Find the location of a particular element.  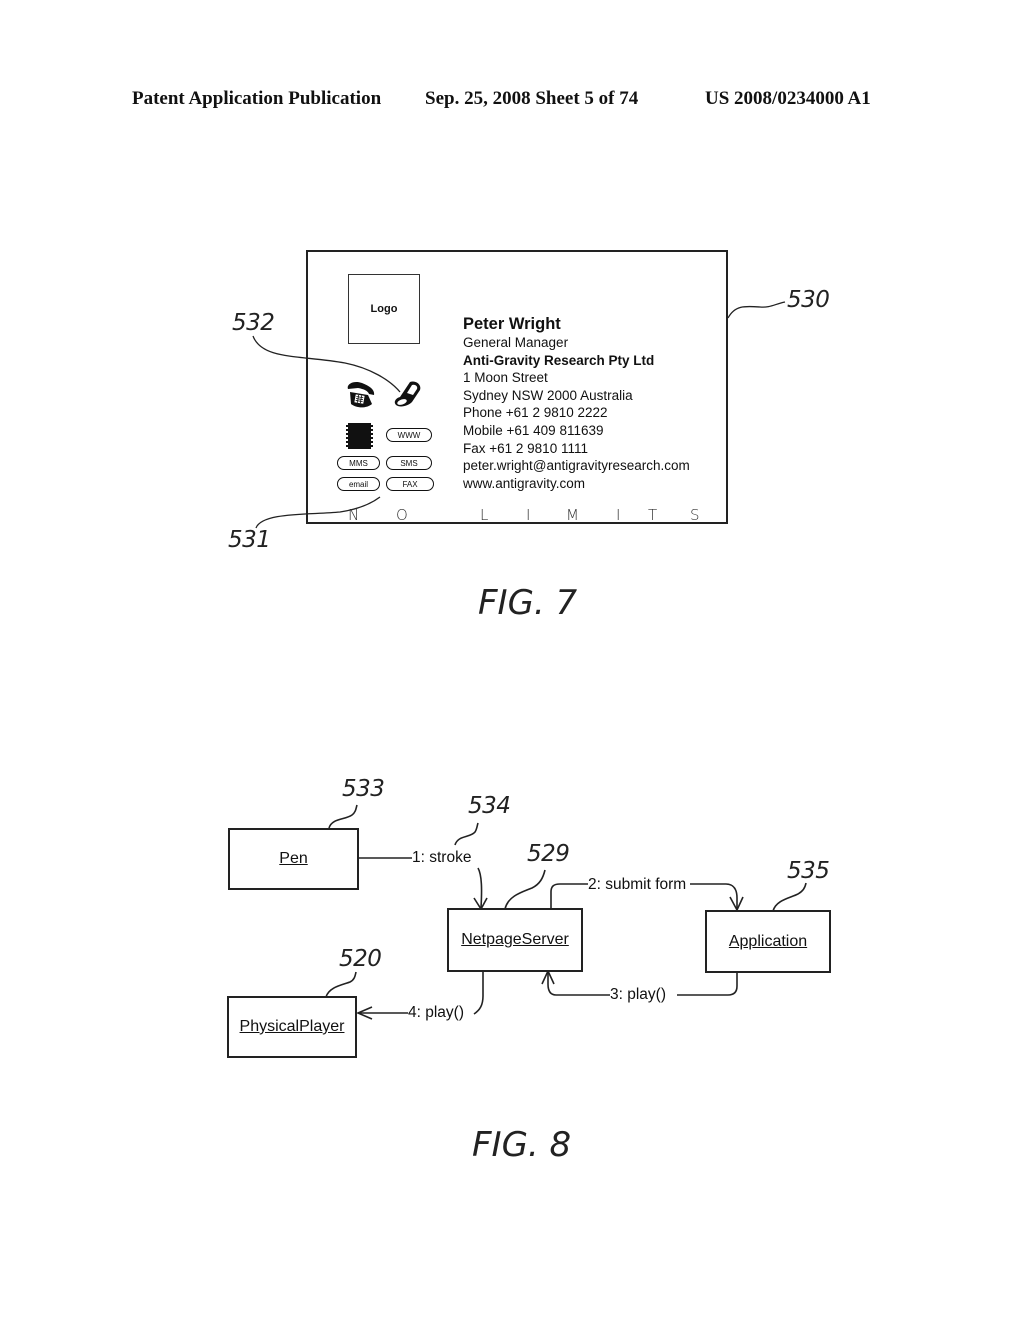

message-play-3: 3: play() is located at coordinates (638, 995).